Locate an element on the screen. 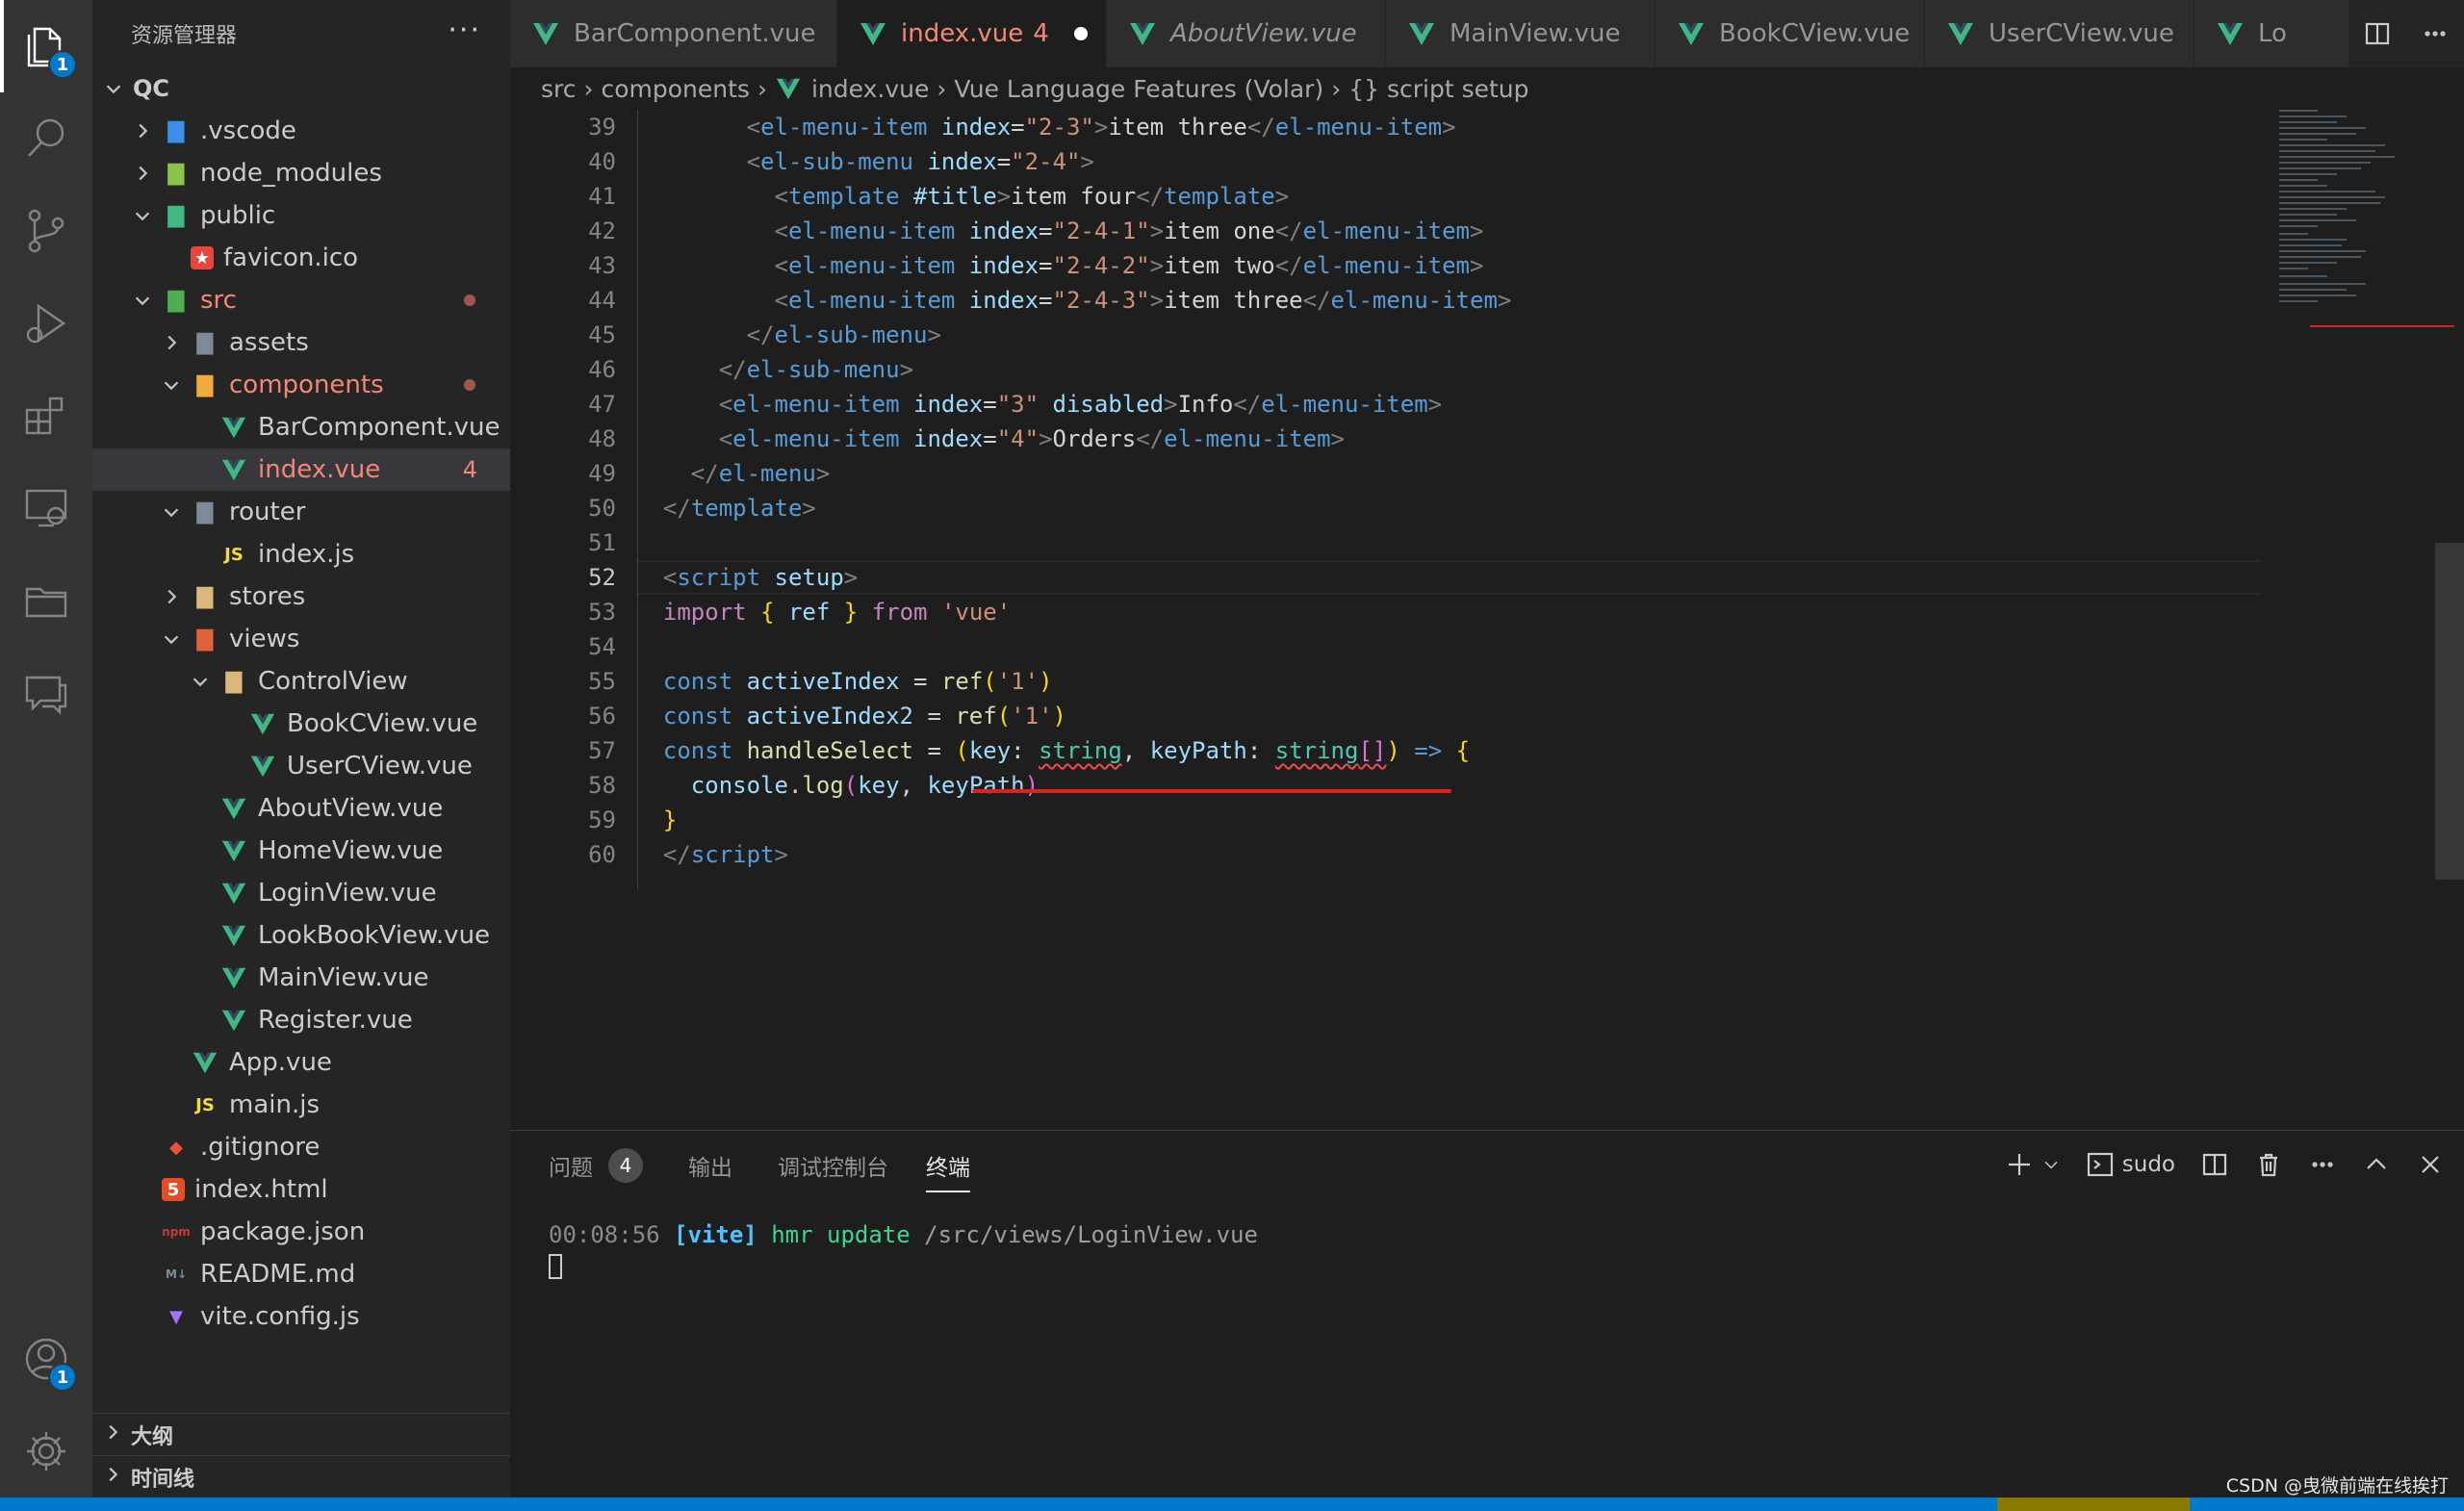 The height and width of the screenshot is (1511, 2464). tree-item: BookCView.vue is located at coordinates (301, 724).